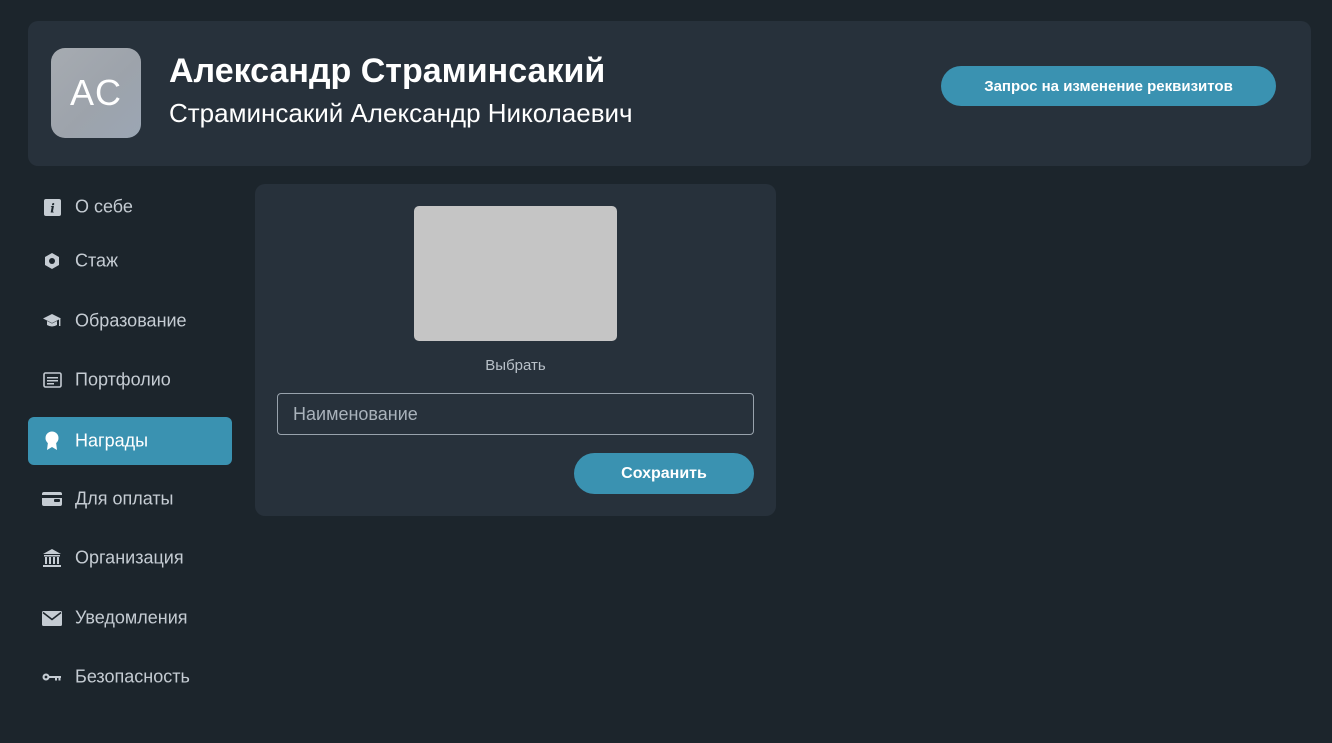 Image resolution: width=1332 pixels, height=743 pixels. I want to click on sidebar-item-experience: Стаж, so click(130, 261).